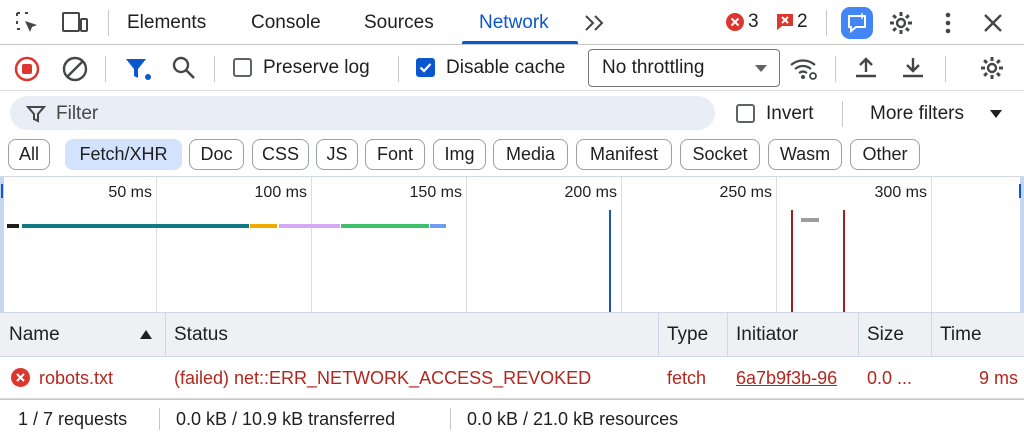  I want to click on filter-placeholder: Filter, so click(77, 113).